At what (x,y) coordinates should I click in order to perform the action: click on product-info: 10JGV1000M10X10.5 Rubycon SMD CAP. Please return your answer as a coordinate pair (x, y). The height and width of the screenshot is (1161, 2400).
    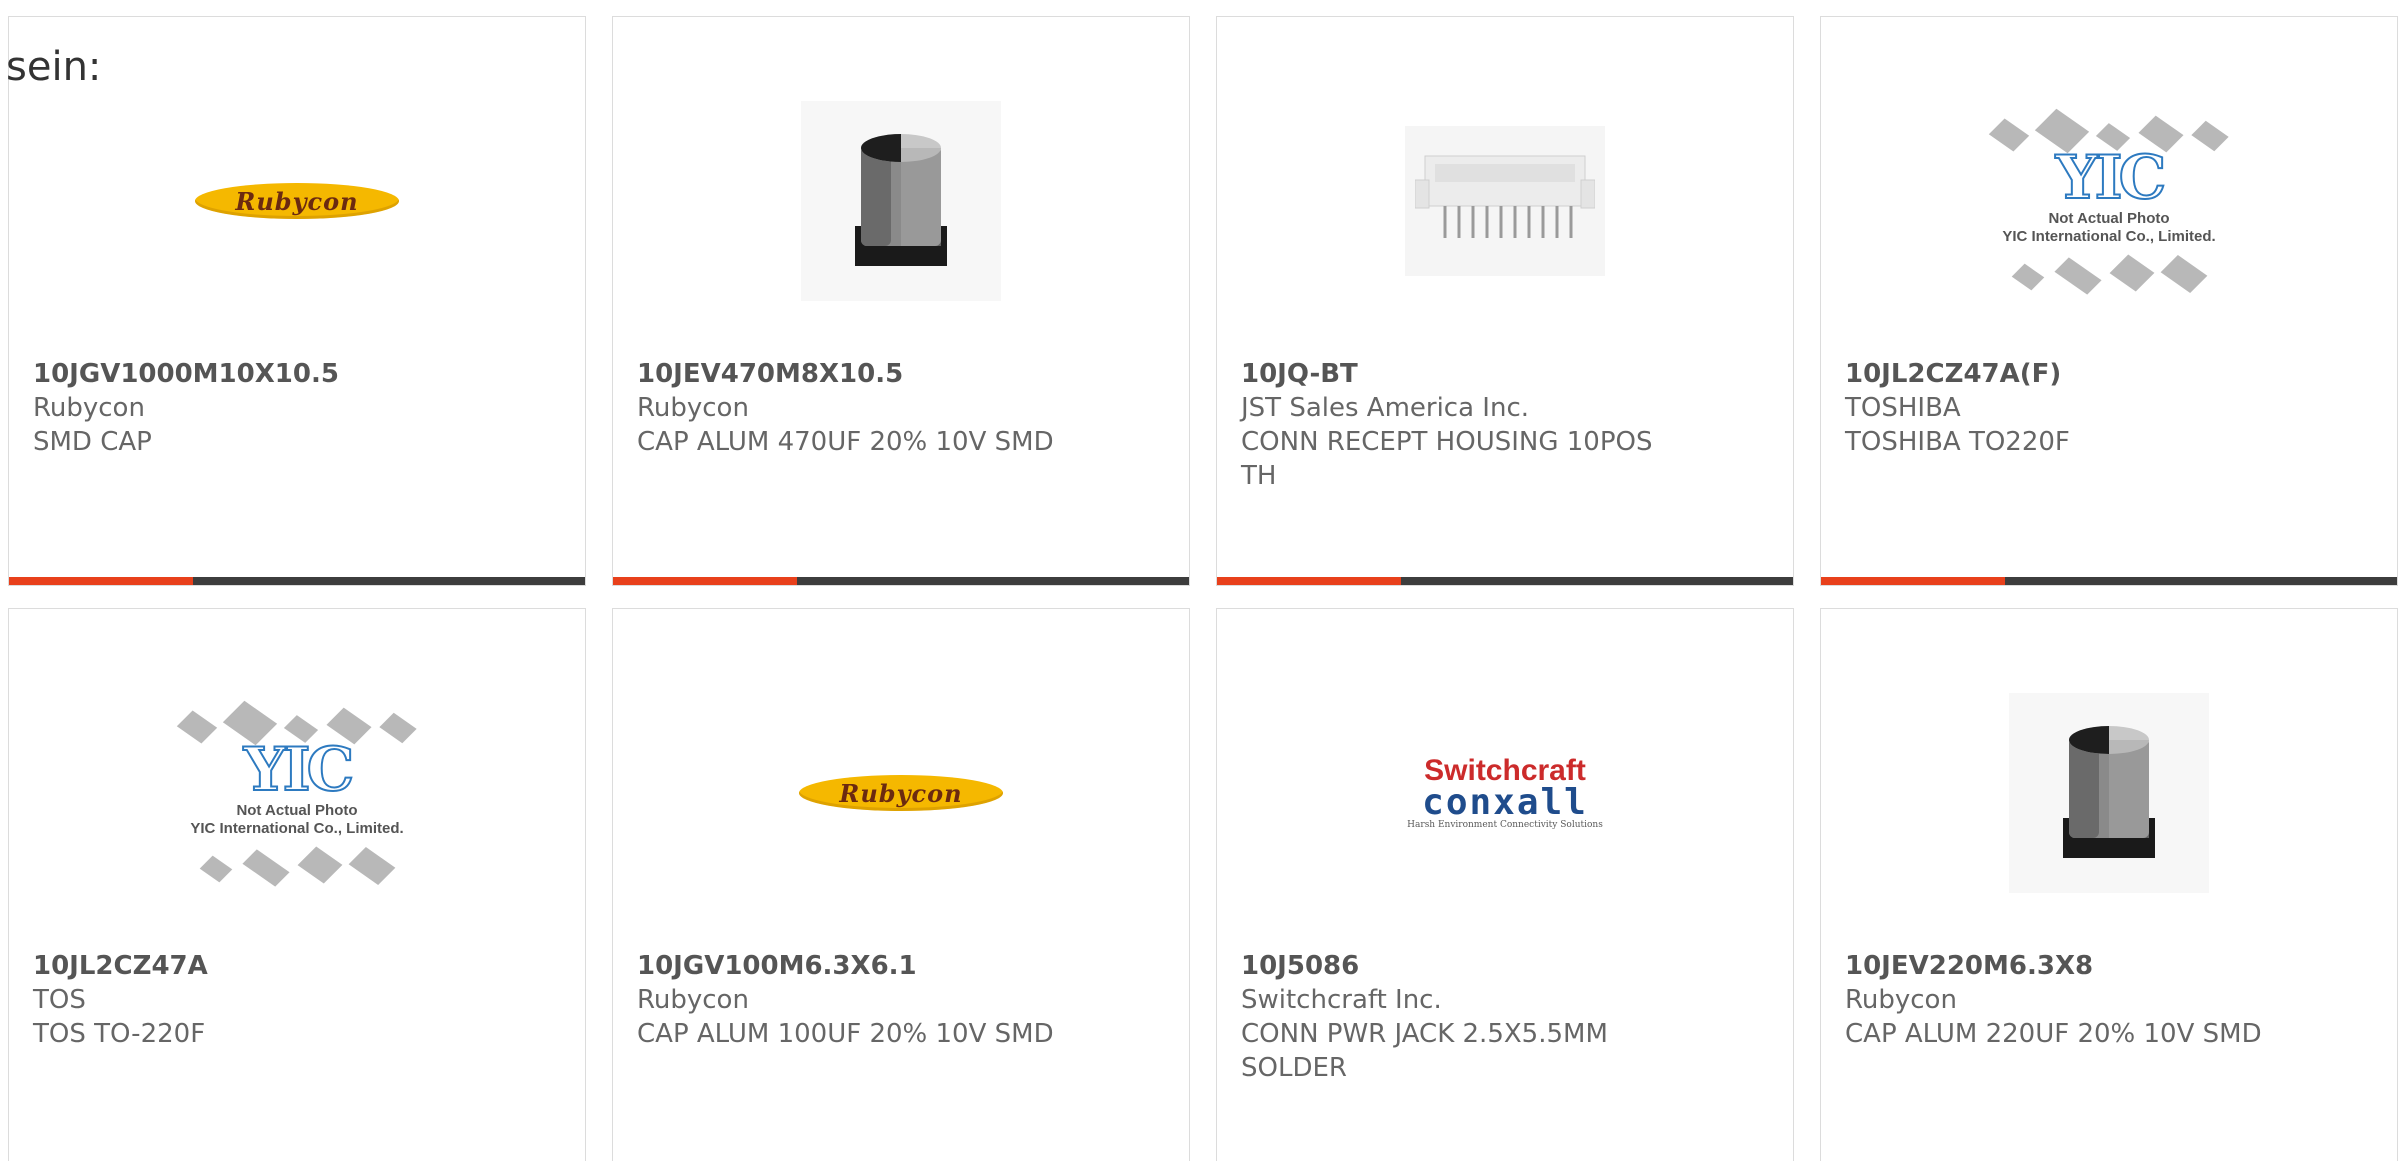
    Looking at the image, I should click on (293, 408).